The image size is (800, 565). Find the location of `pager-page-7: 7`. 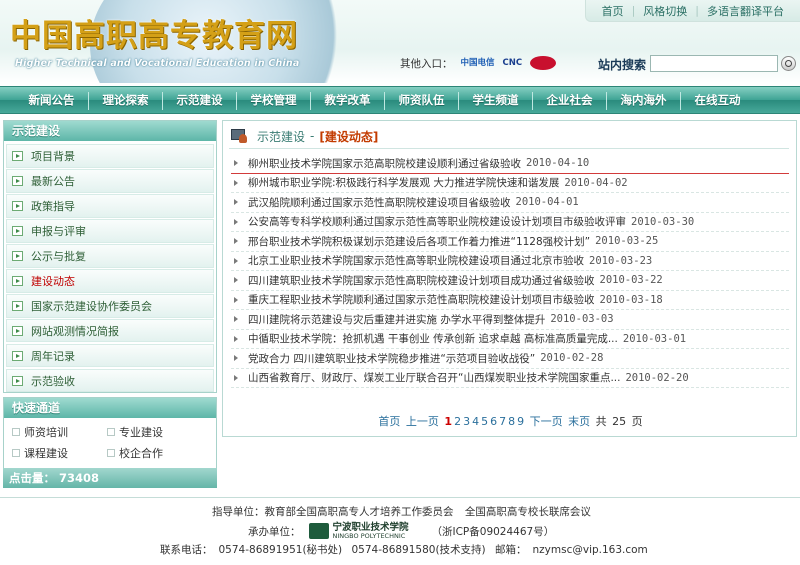

pager-page-7: 7 is located at coordinates (502, 421).